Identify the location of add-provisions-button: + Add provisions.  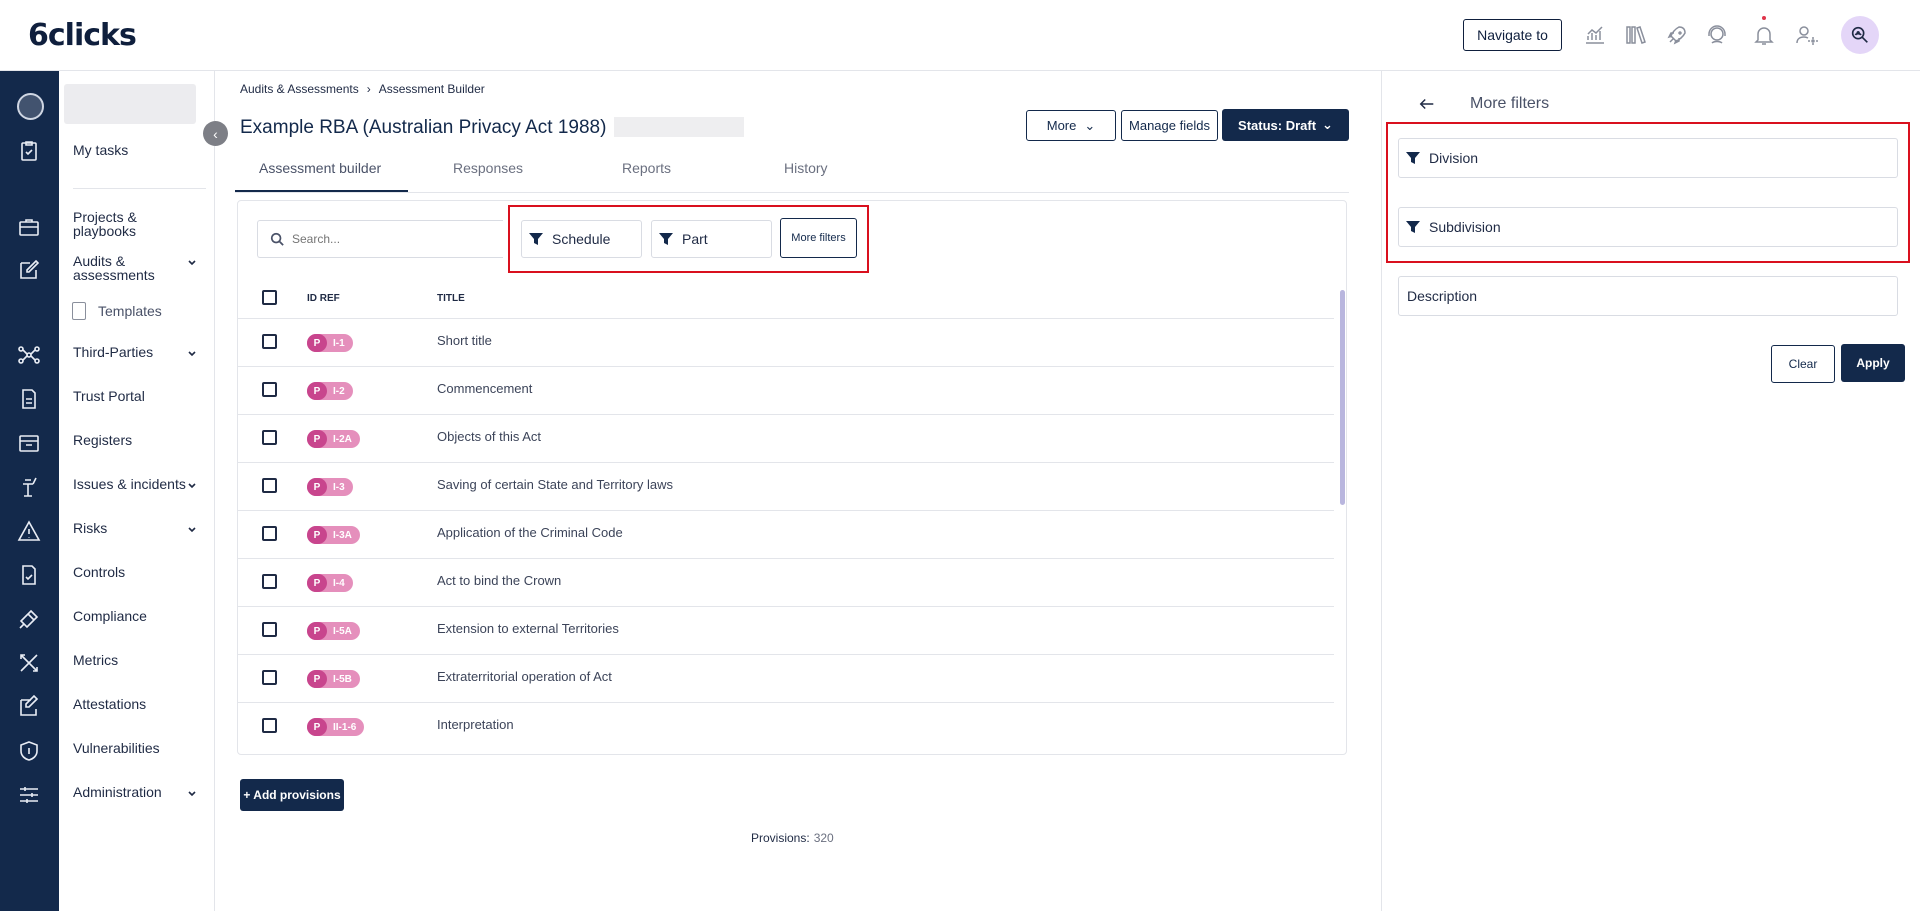
(292, 795).